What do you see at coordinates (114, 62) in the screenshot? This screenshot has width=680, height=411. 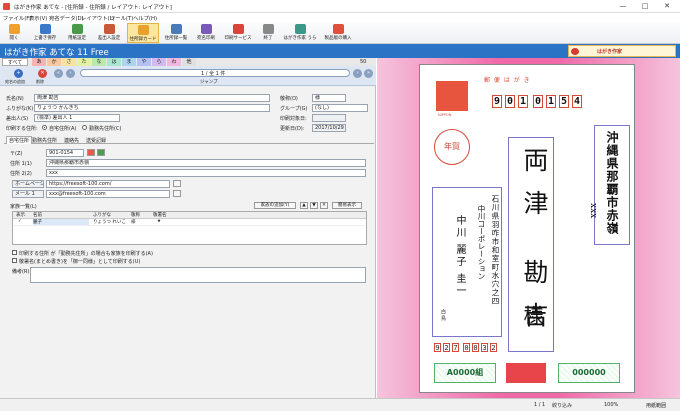 I see `tab-kana-ha: は` at bounding box center [114, 62].